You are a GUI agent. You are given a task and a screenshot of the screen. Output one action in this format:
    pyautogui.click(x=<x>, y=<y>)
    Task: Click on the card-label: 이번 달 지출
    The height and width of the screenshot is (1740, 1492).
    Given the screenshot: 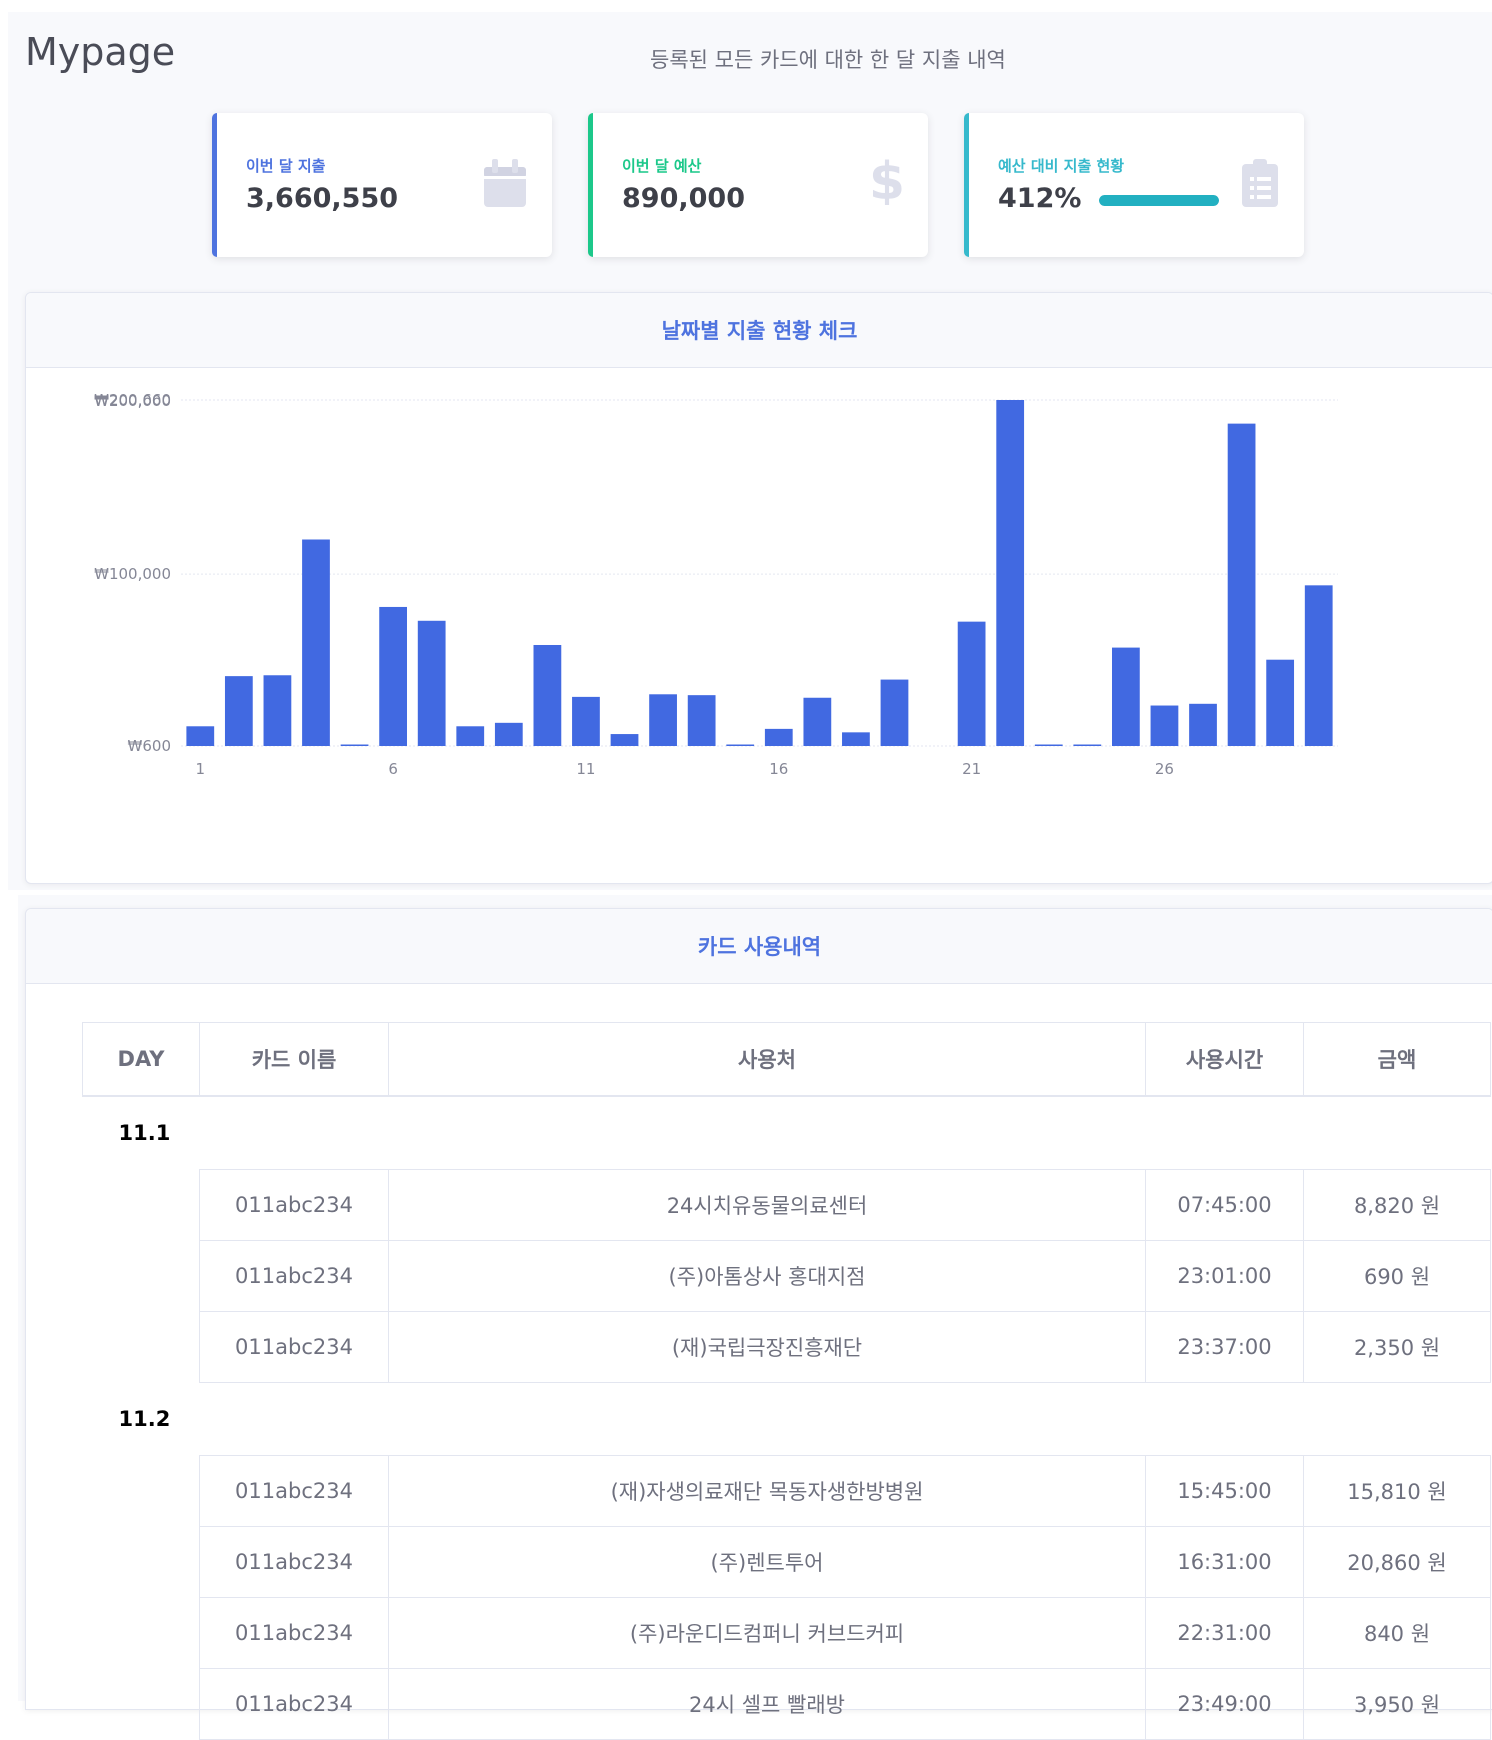 What is the action you would take?
    pyautogui.click(x=286, y=166)
    